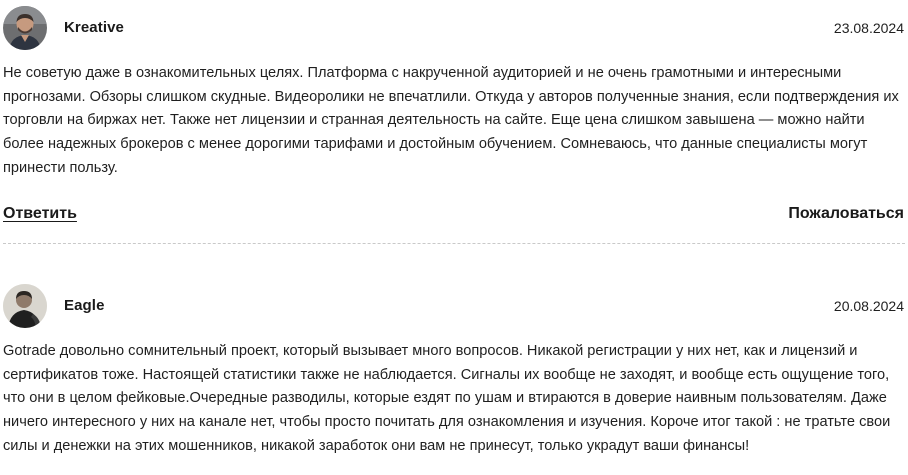 The height and width of the screenshot is (475, 908). I want to click on review-header: Eagle 20.08.2024, so click(454, 306).